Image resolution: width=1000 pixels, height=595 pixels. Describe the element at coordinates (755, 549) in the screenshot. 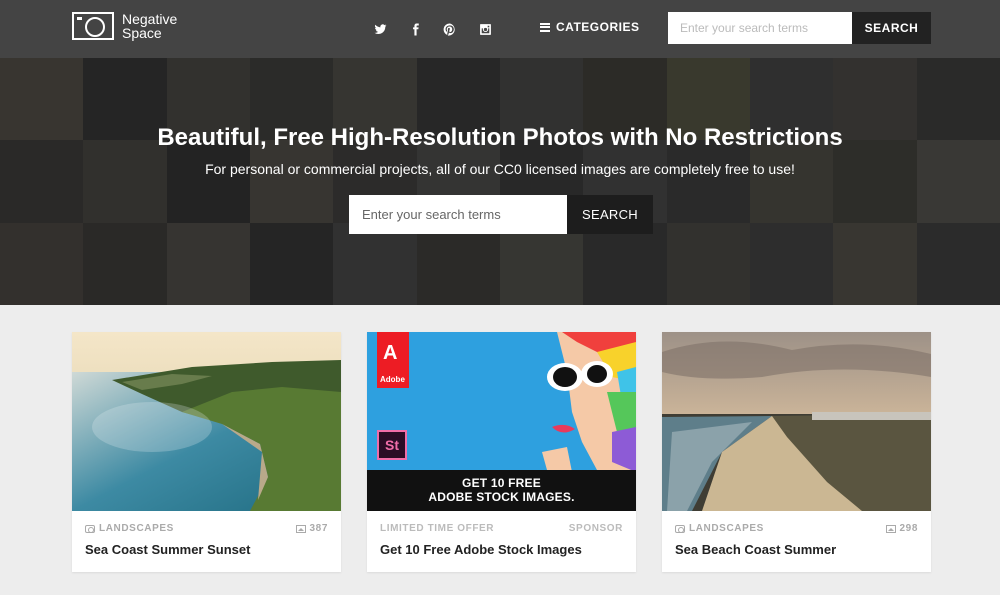

I see `card-title: Sea Beach Coast Summer` at that location.